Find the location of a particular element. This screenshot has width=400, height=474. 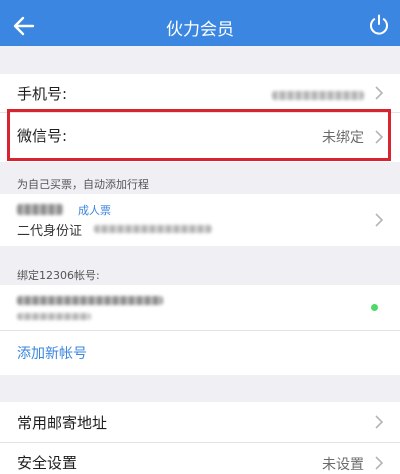

add-account-link: 添加新帐号 is located at coordinates (52, 353).